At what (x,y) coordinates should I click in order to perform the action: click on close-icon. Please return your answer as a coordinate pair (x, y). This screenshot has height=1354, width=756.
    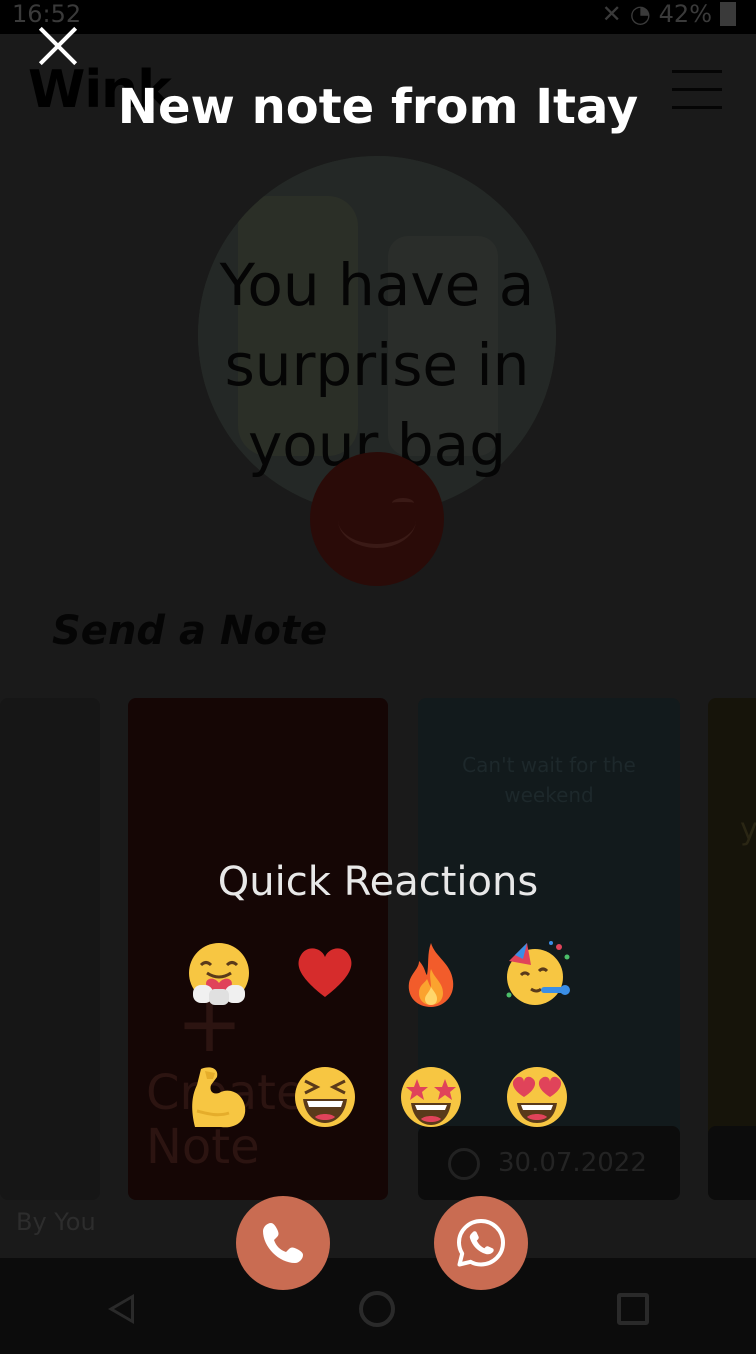
    Looking at the image, I should click on (58, 46).